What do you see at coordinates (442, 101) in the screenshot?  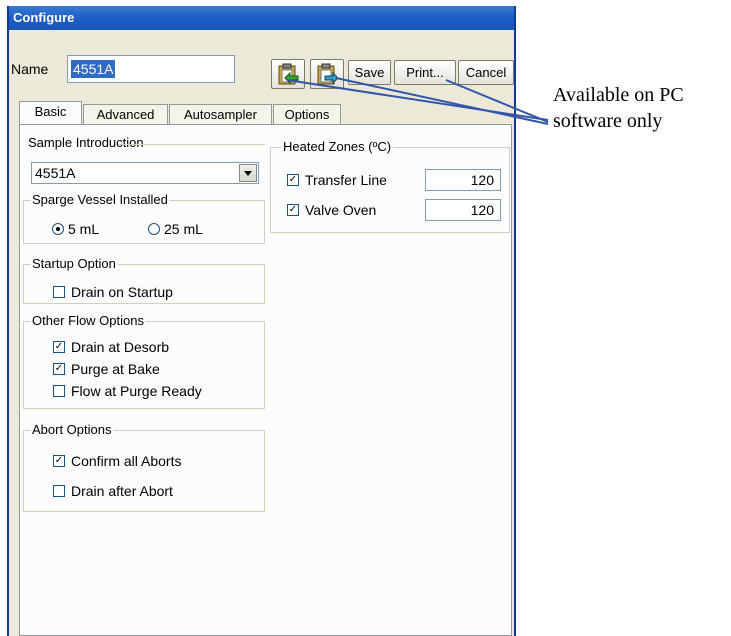 I see `arrow-to-export` at bounding box center [442, 101].